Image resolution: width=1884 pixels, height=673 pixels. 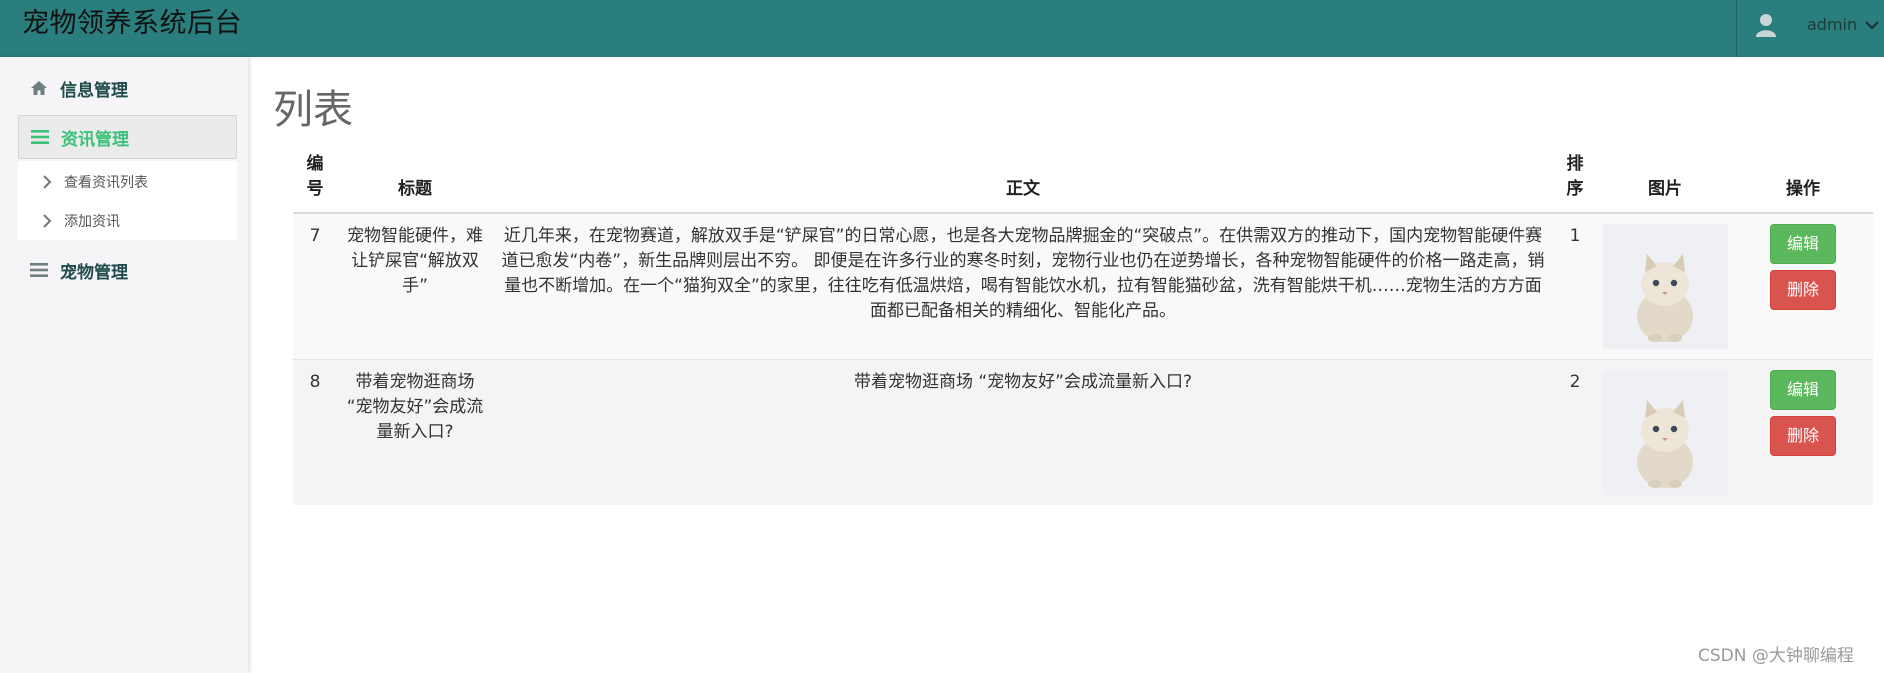 I want to click on user-menu: admin, so click(x=1810, y=28).